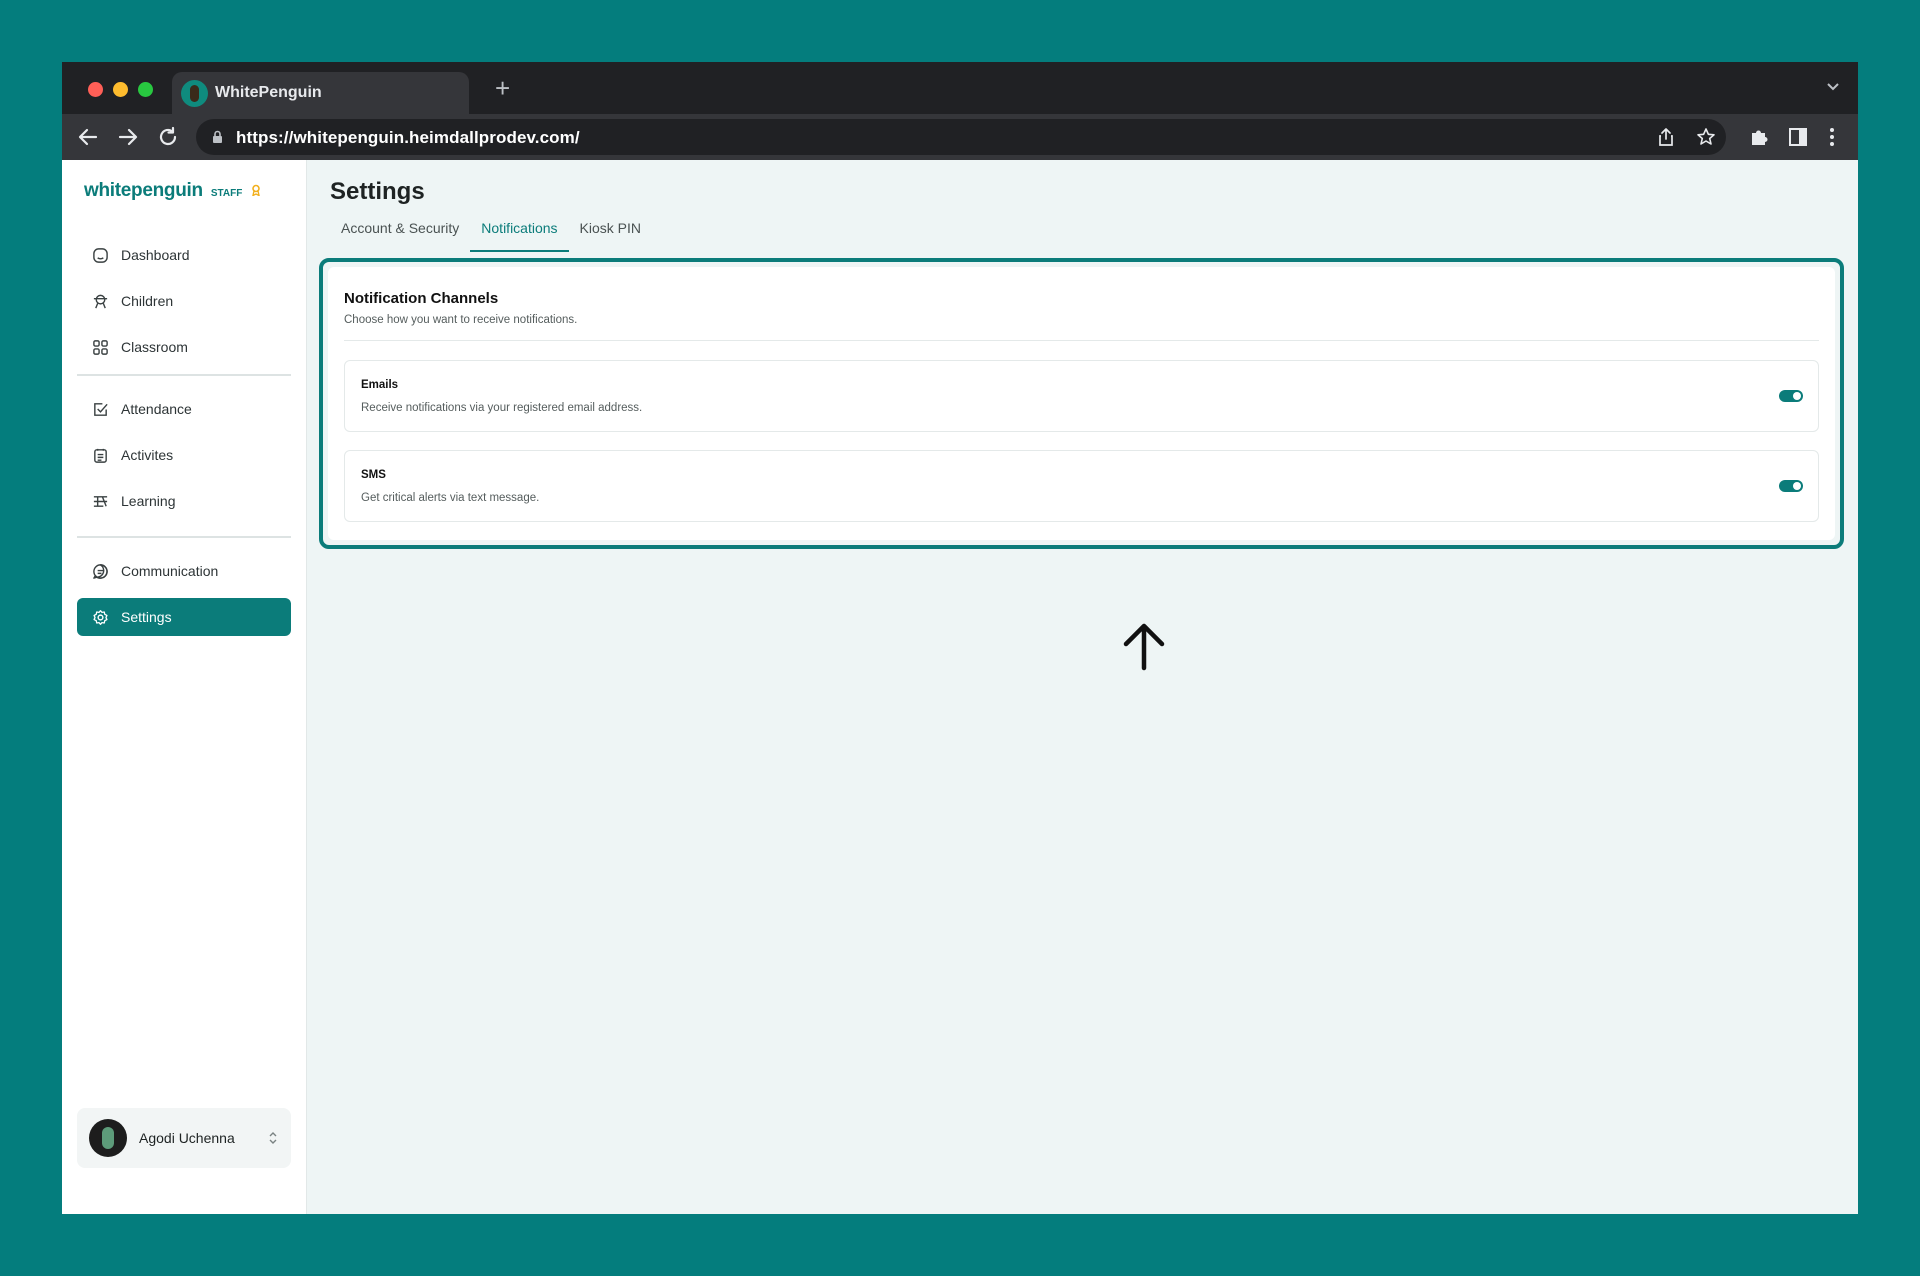 This screenshot has width=1920, height=1276. Describe the element at coordinates (155, 255) in the screenshot. I see `sidebar-item-label: Dashboard` at that location.